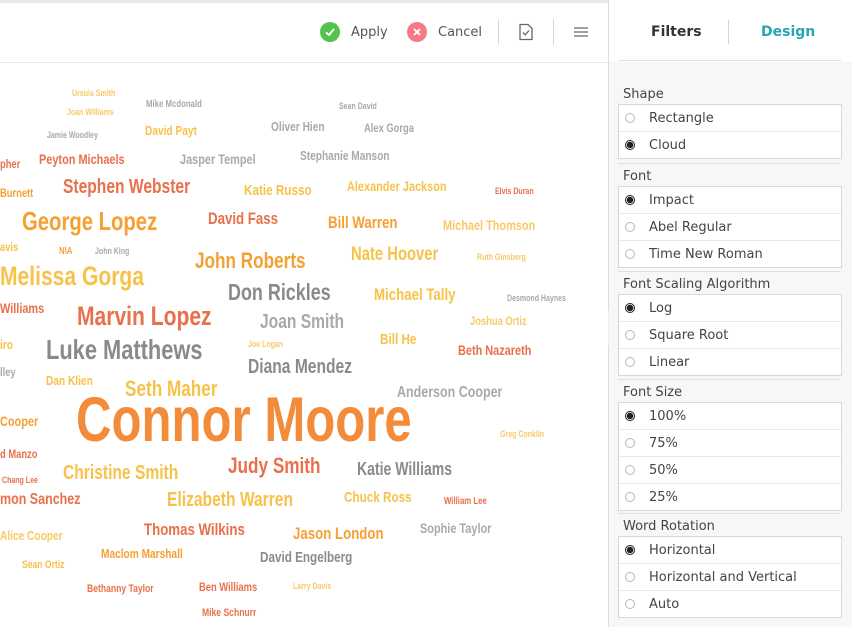  Describe the element at coordinates (330, 32) in the screenshot. I see `checkmark-icon` at that location.